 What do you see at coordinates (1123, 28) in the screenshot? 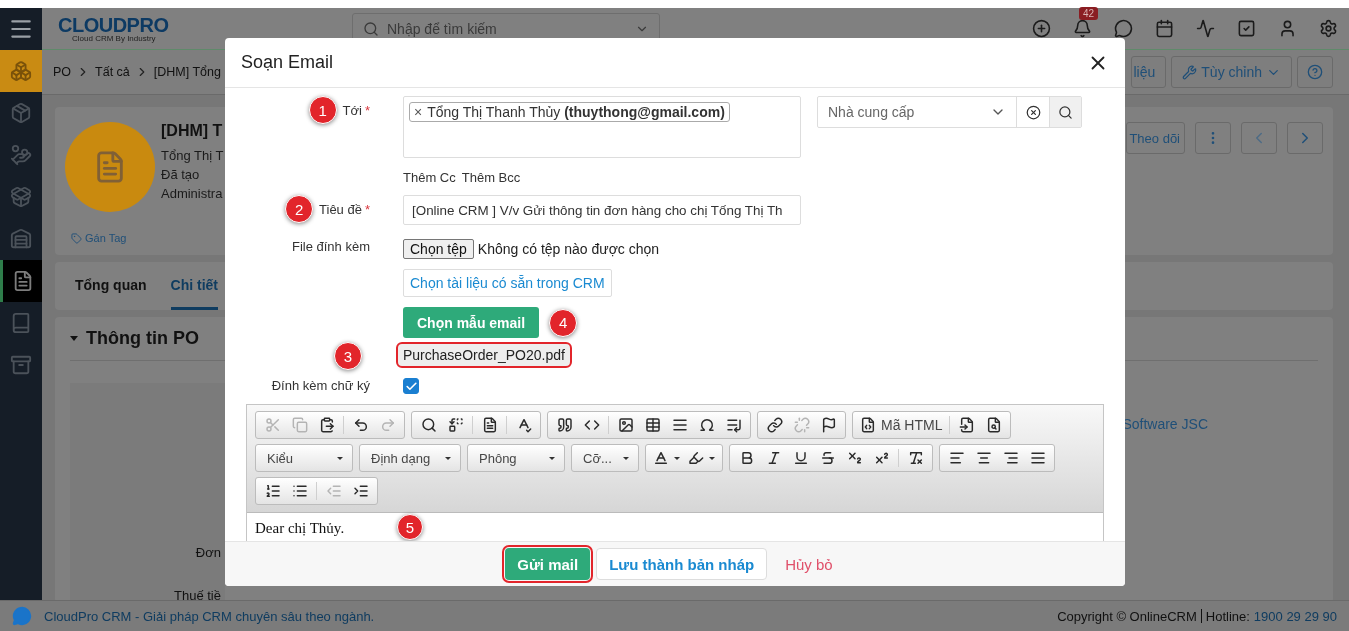
I see `chat-icon` at bounding box center [1123, 28].